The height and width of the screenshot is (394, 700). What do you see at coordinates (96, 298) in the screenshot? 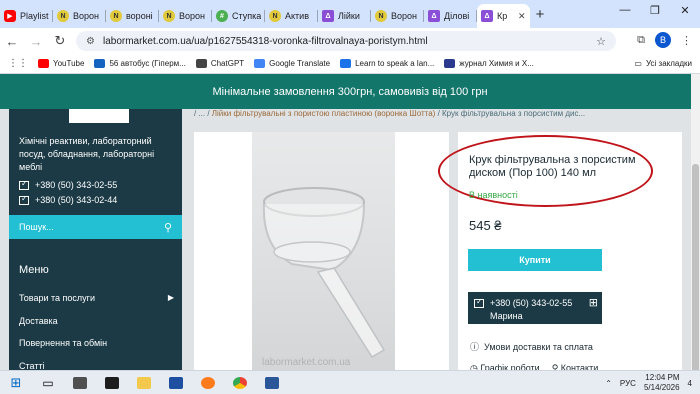
I see `menu-item-products: Товари та послуги ▶` at bounding box center [96, 298].